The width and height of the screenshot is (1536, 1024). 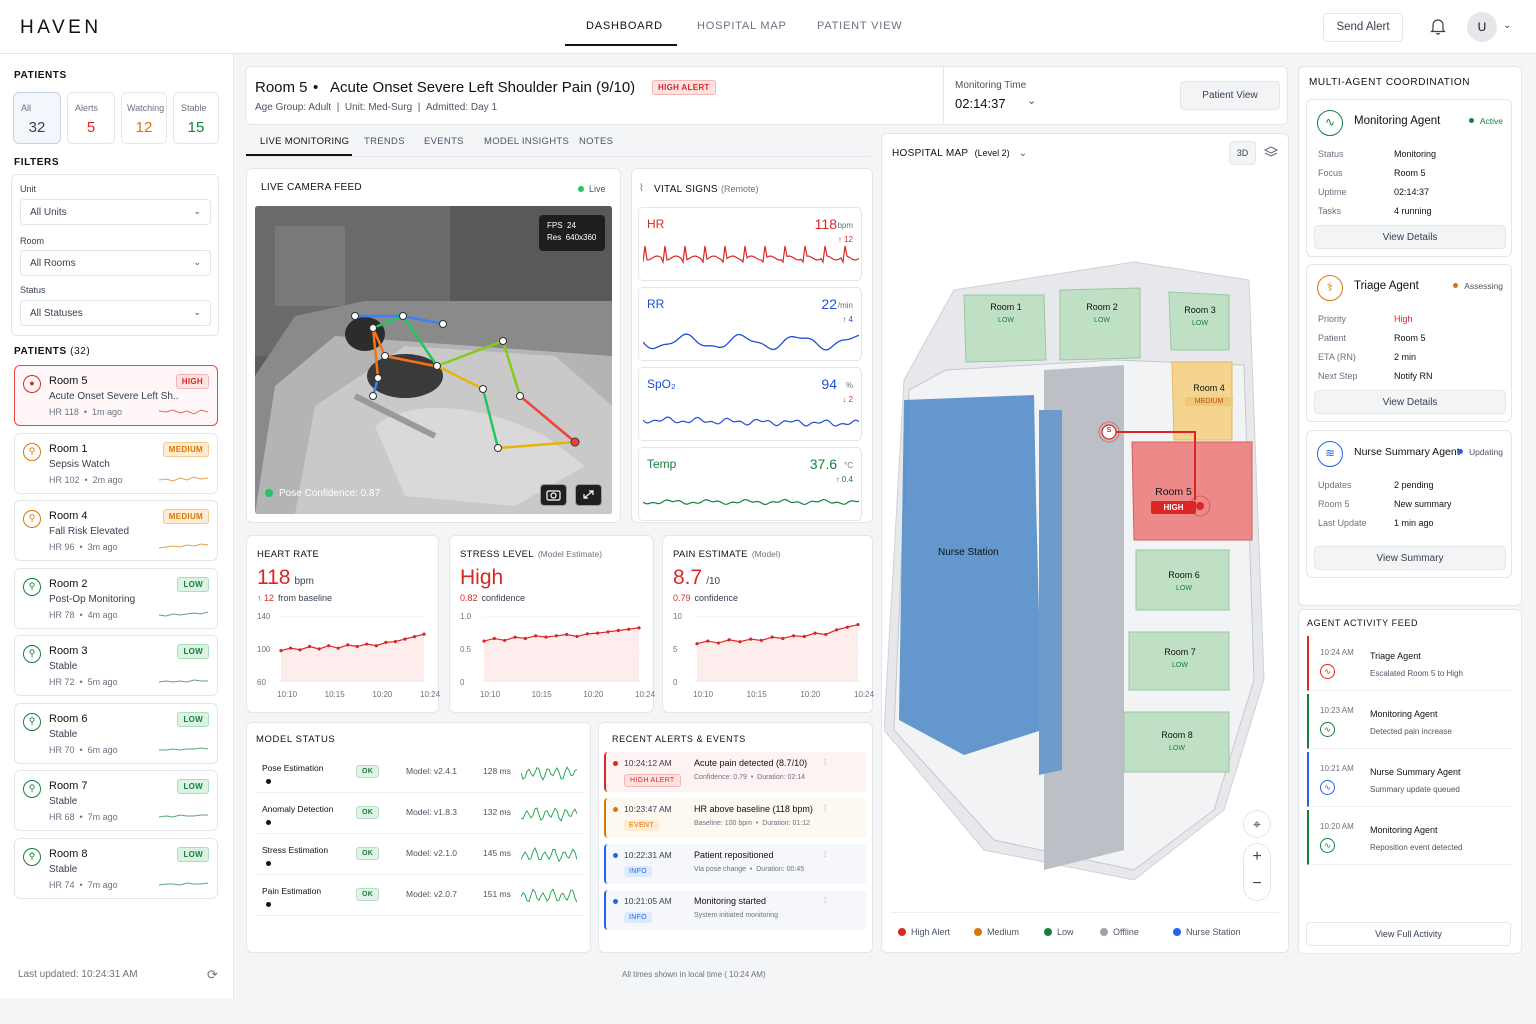 What do you see at coordinates (32, 721) in the screenshot?
I see `person-icon: ⚲` at bounding box center [32, 721].